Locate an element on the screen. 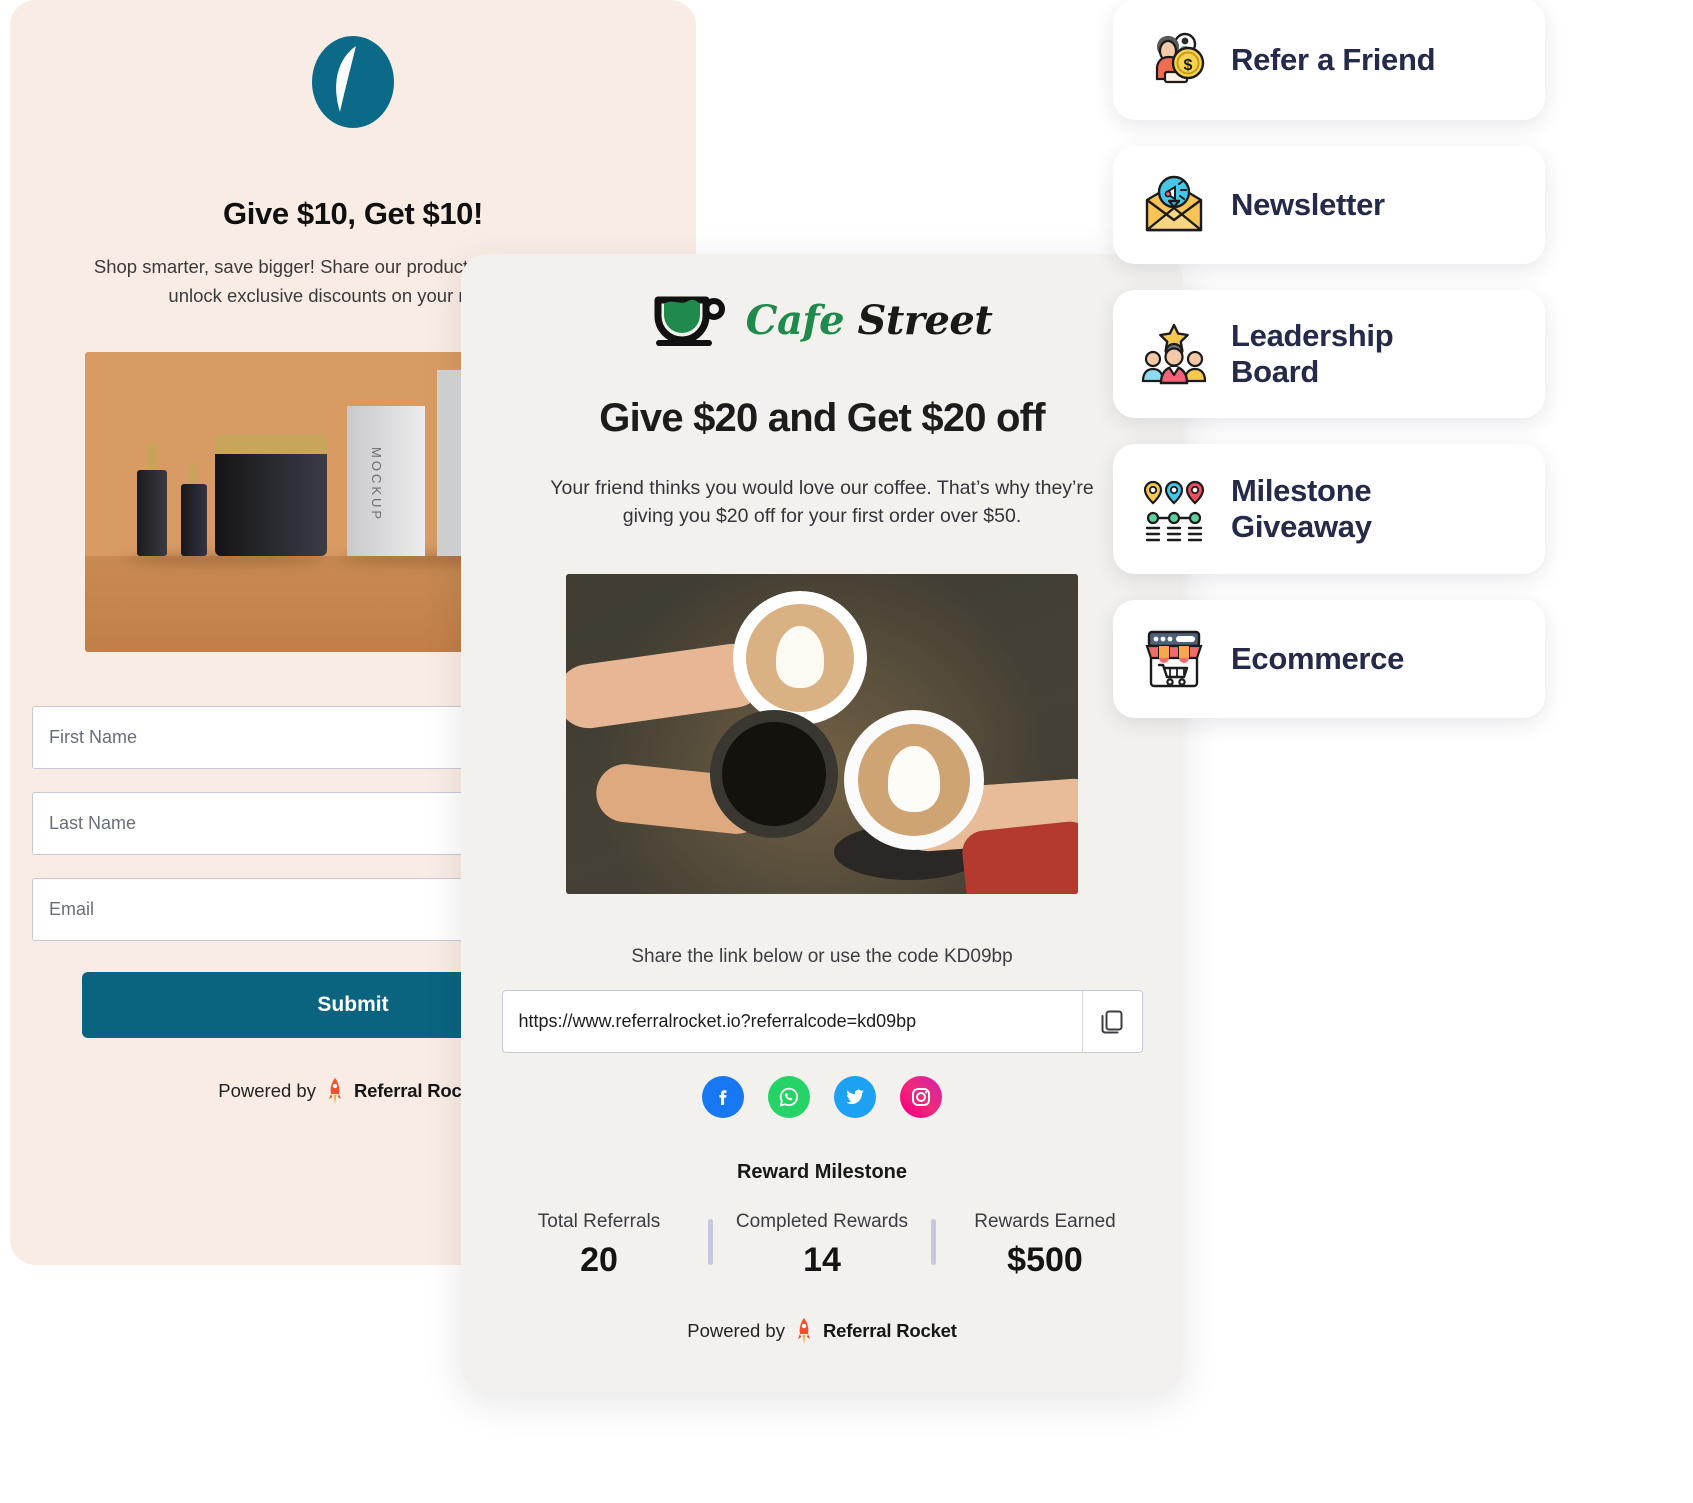 The image size is (1693, 1503). facebook-icon is located at coordinates (723, 1097).